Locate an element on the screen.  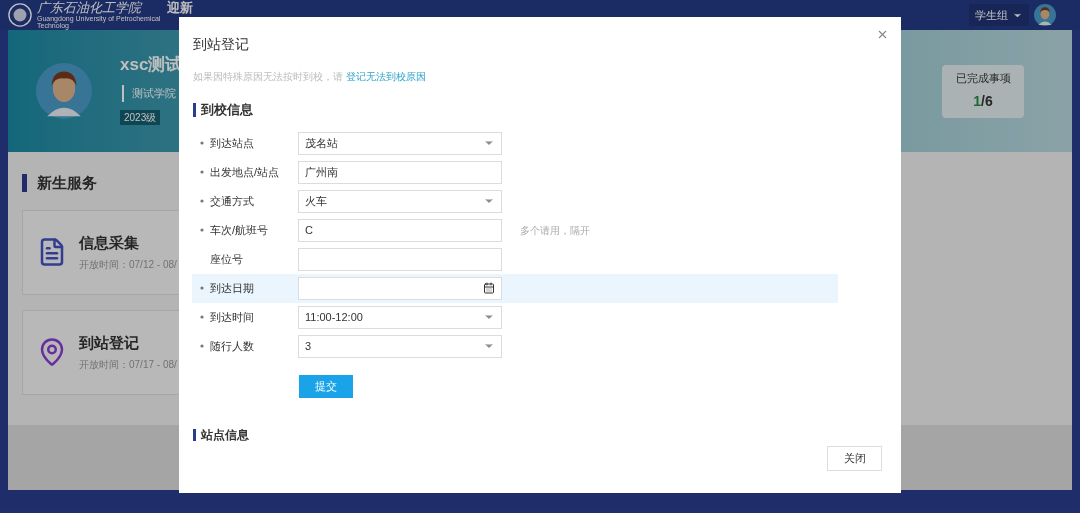
role-menu: 学生组 is located at coordinates (999, 15).